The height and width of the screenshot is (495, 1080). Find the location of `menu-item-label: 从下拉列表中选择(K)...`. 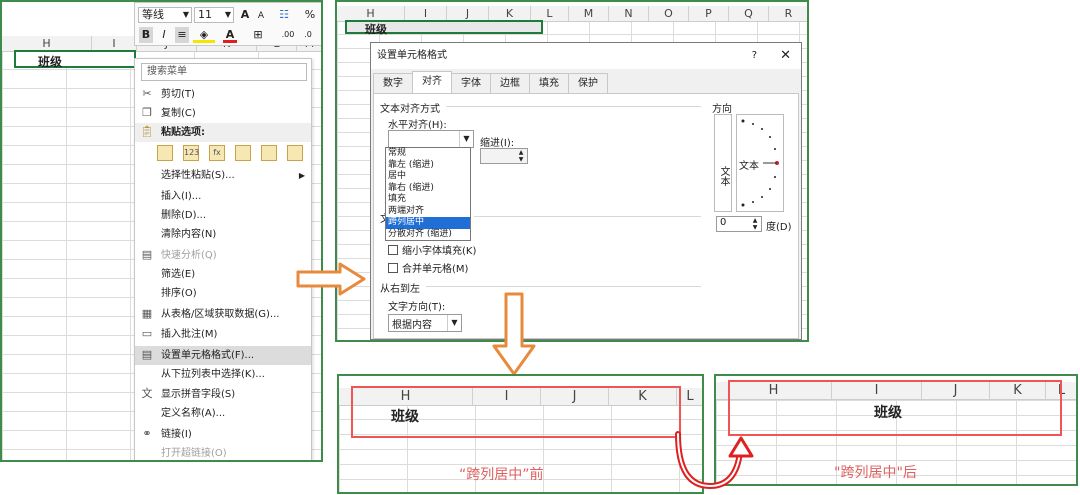

menu-item-label: 从下拉列表中选择(K)... is located at coordinates (213, 374).